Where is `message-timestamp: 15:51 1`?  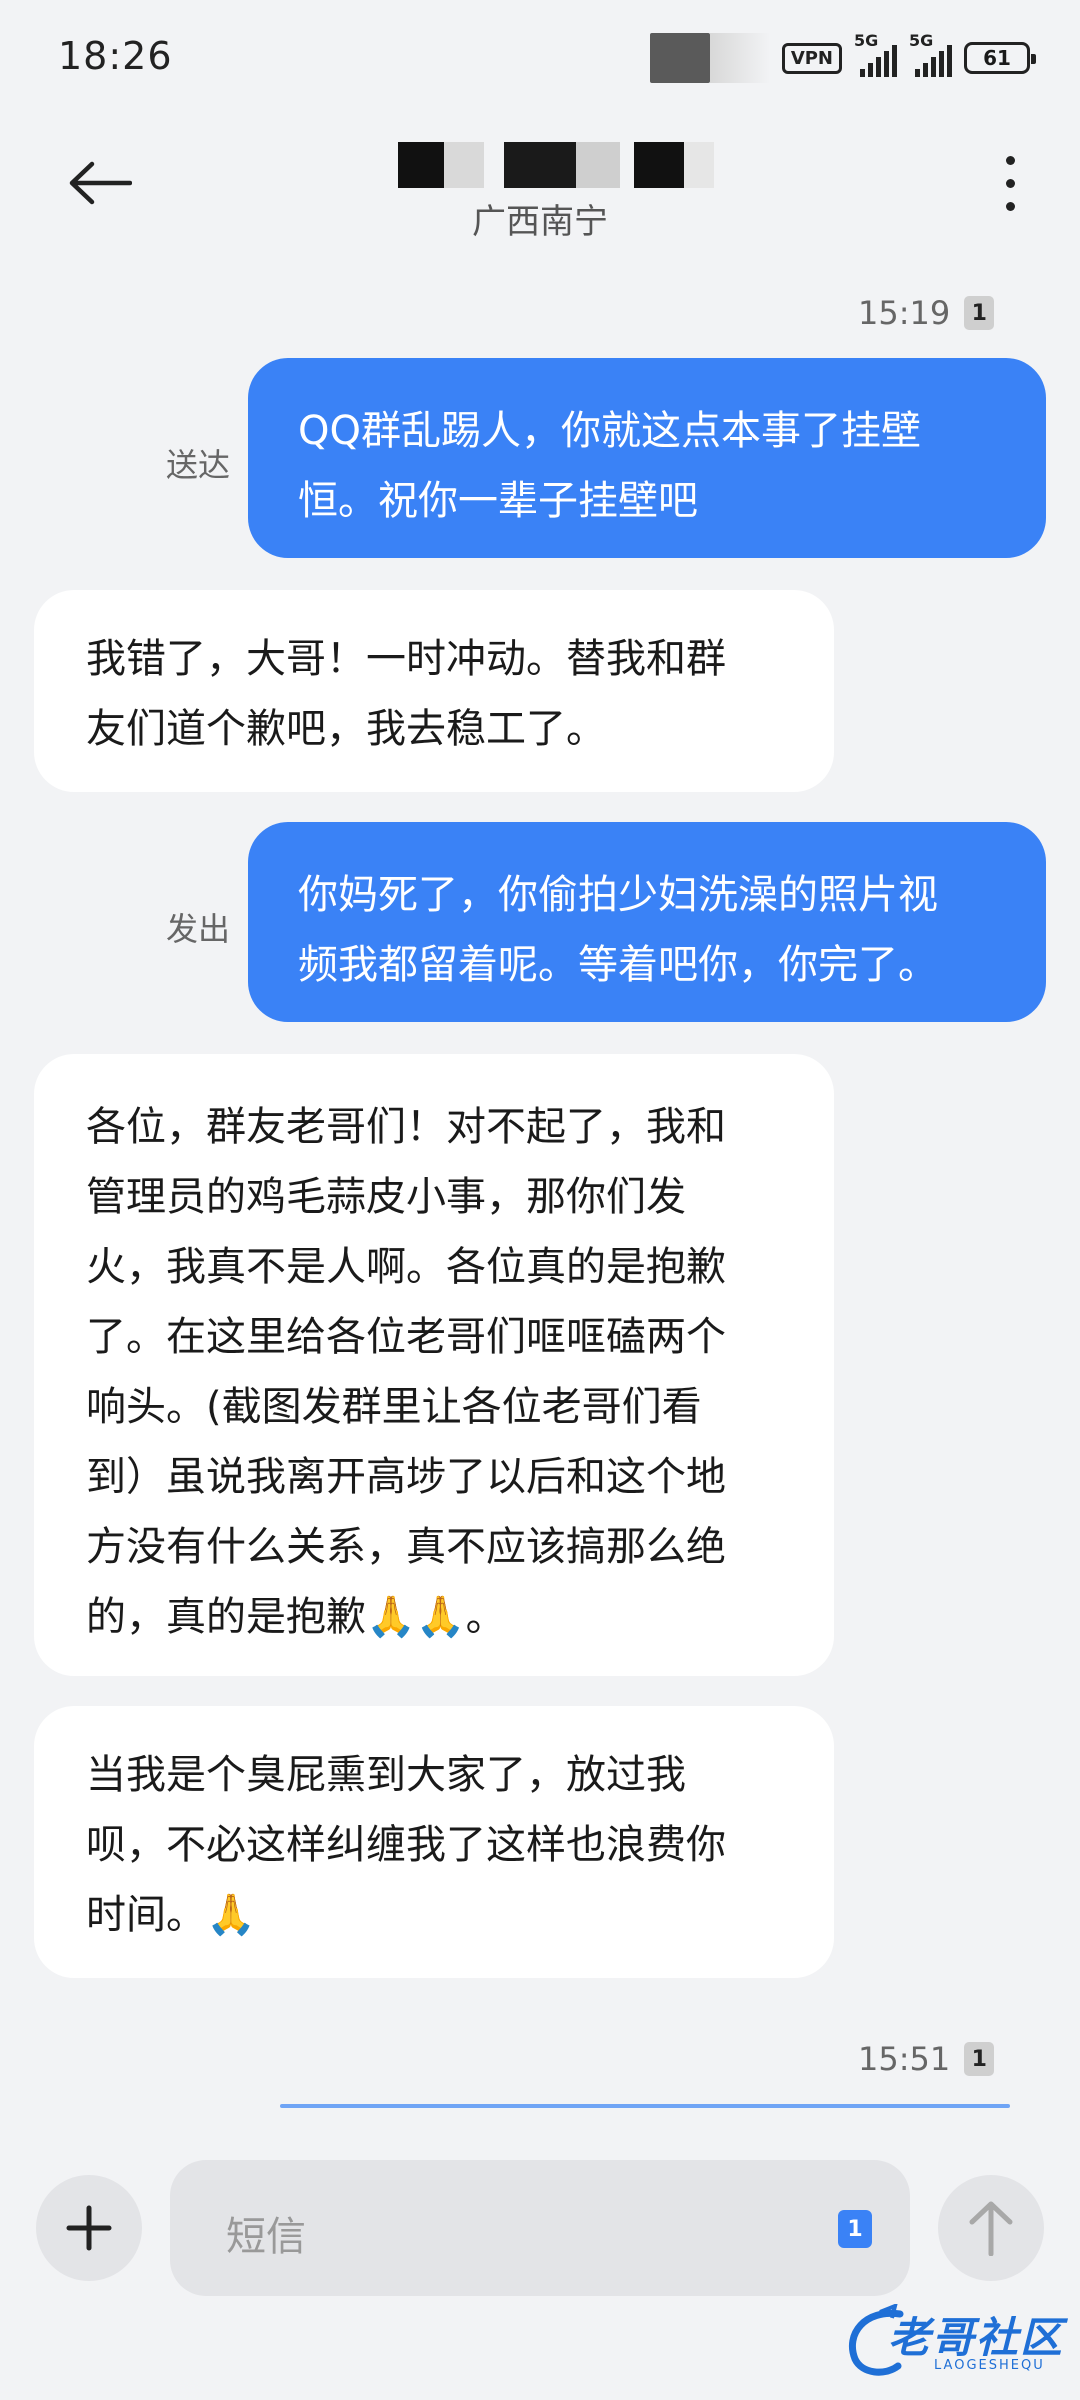 message-timestamp: 15:51 1 is located at coordinates (926, 2059).